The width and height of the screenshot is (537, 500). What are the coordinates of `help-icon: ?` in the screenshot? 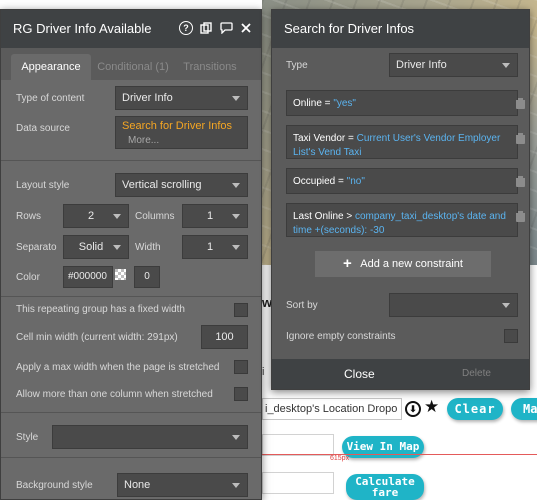 It's located at (186, 28).